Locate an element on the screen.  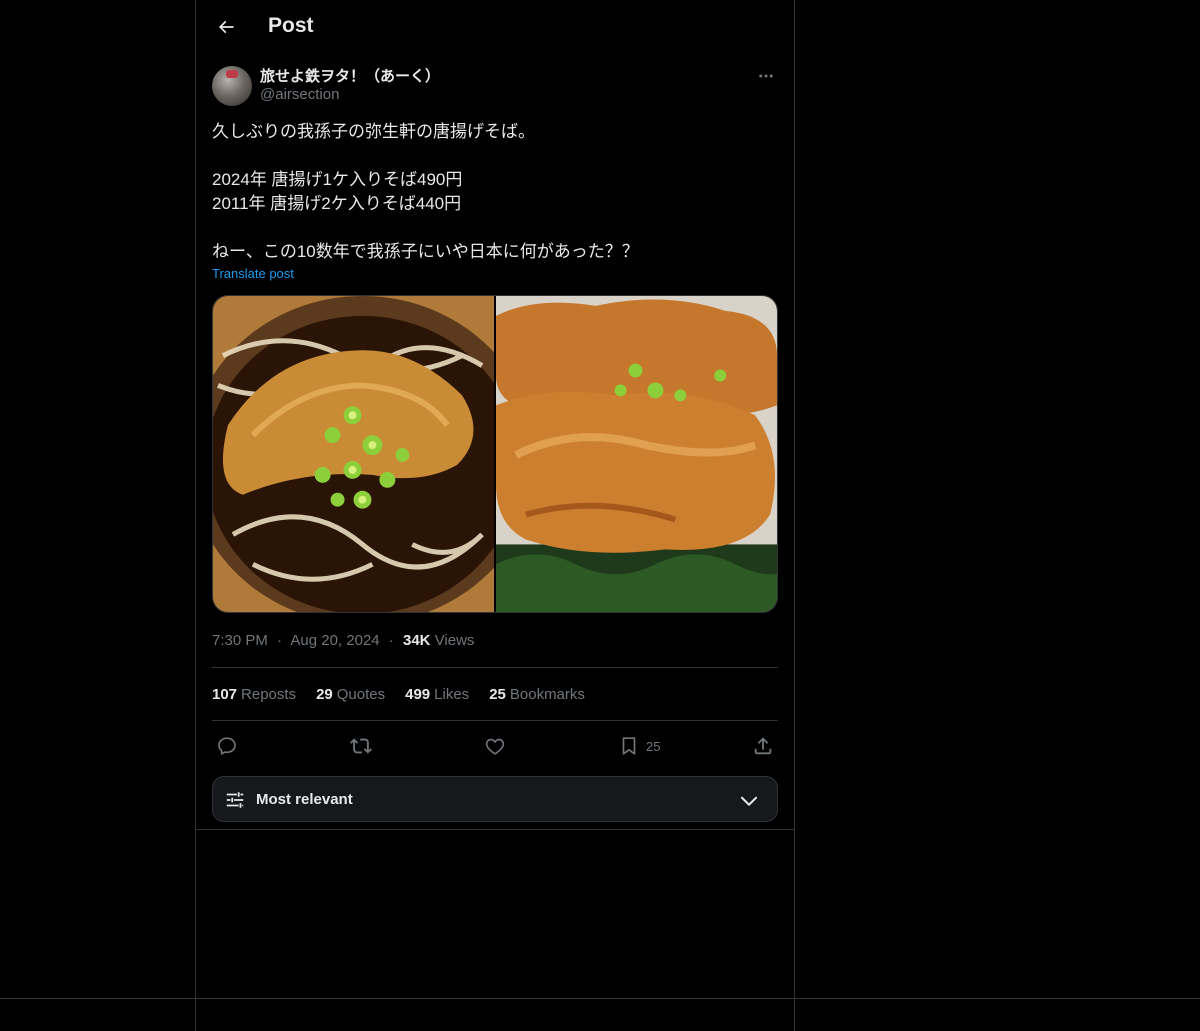
sort-replies-dropdown: Most relevant is located at coordinates (495, 799).